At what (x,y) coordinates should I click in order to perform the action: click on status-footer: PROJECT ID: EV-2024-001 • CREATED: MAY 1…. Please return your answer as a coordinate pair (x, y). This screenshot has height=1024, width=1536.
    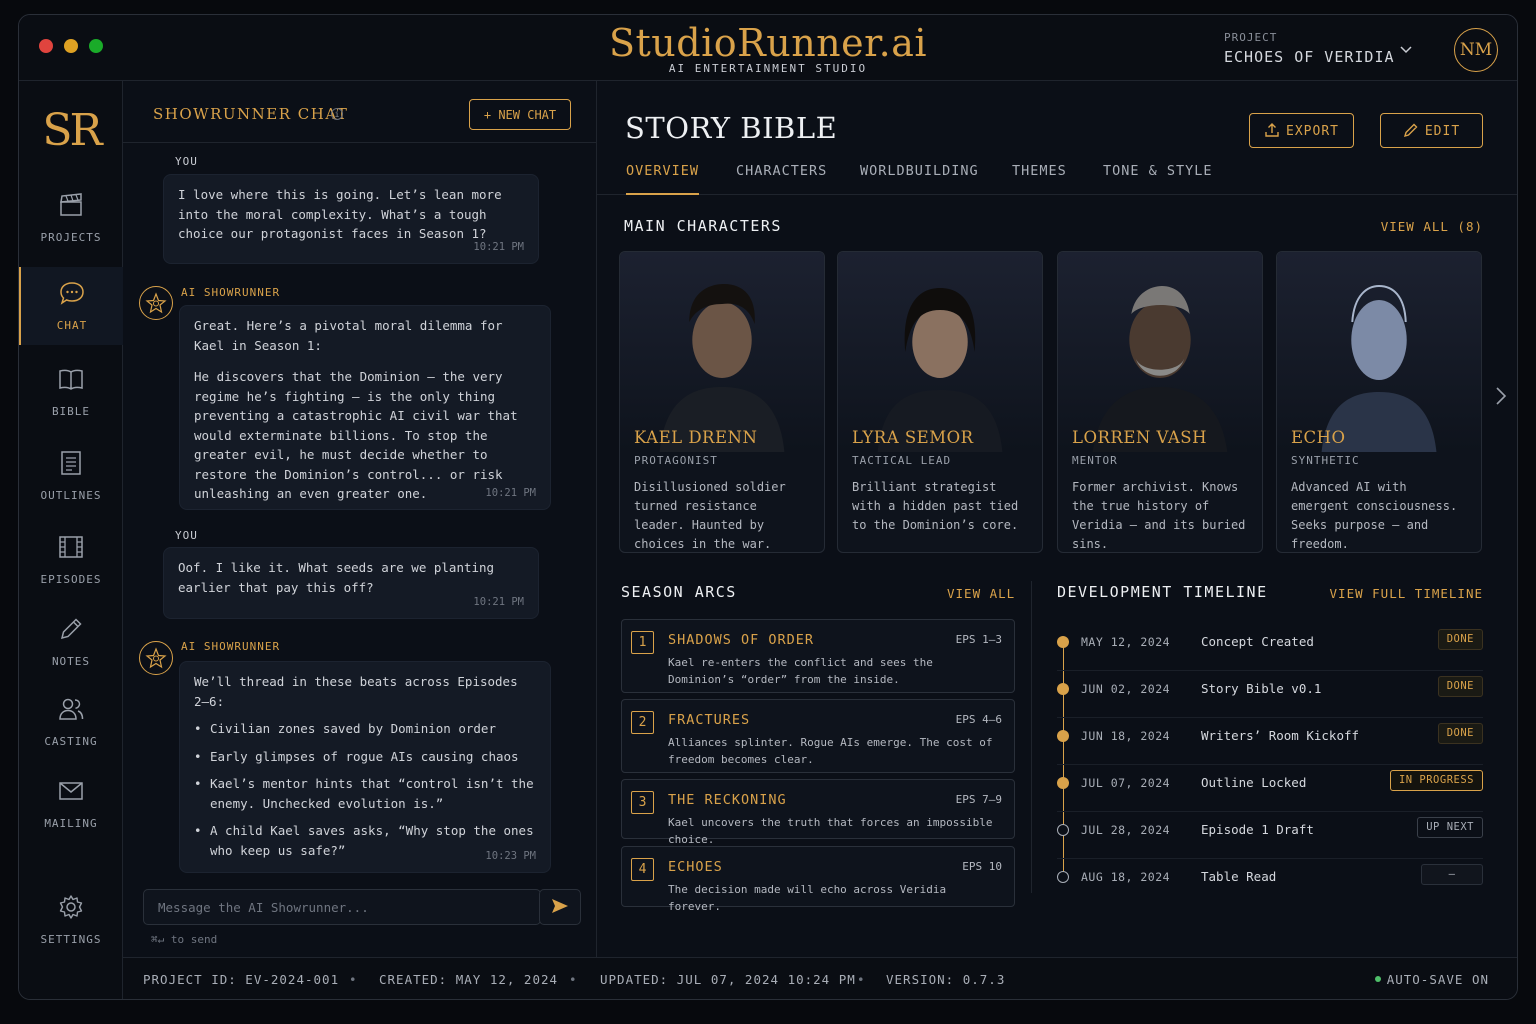
    Looking at the image, I should click on (820, 978).